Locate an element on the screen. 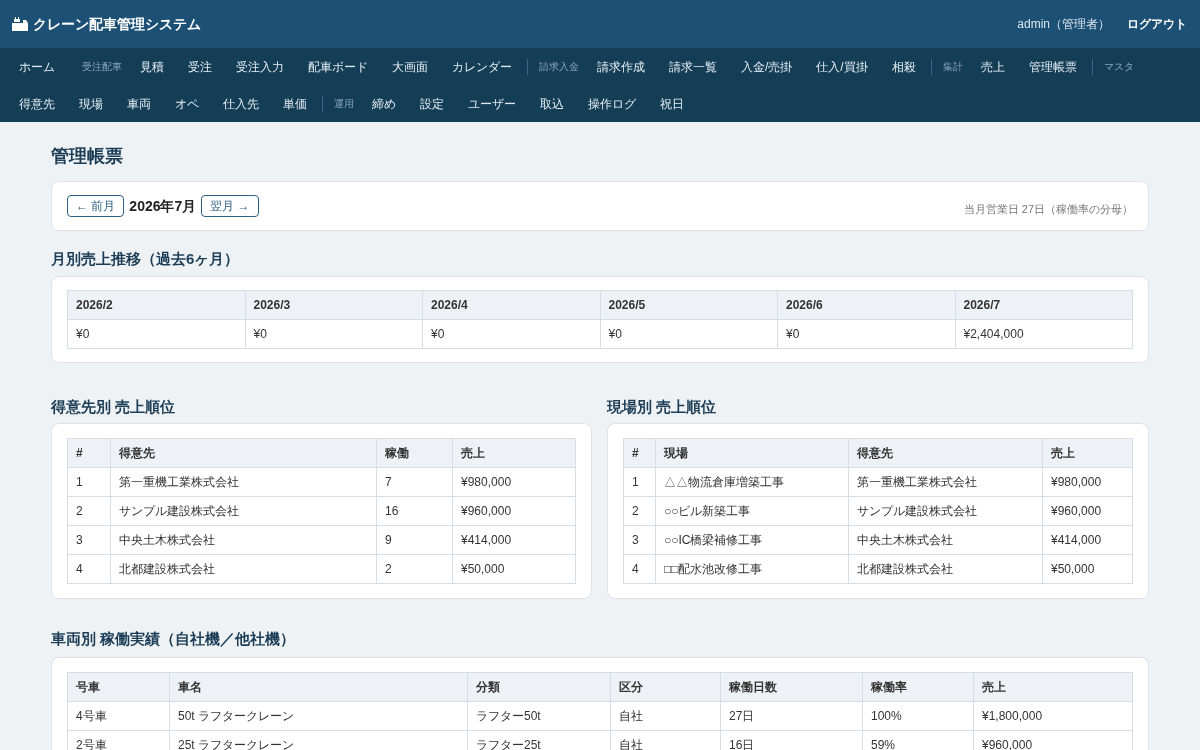 The height and width of the screenshot is (750, 1200). column-header: 分類 is located at coordinates (539, 687).